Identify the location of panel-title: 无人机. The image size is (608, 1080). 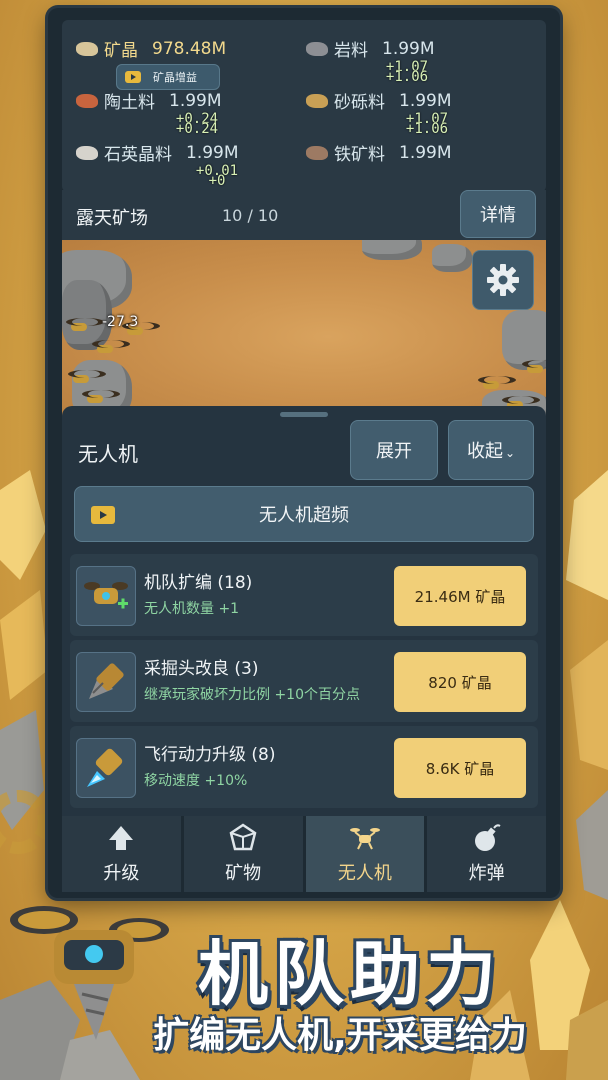
(108, 454).